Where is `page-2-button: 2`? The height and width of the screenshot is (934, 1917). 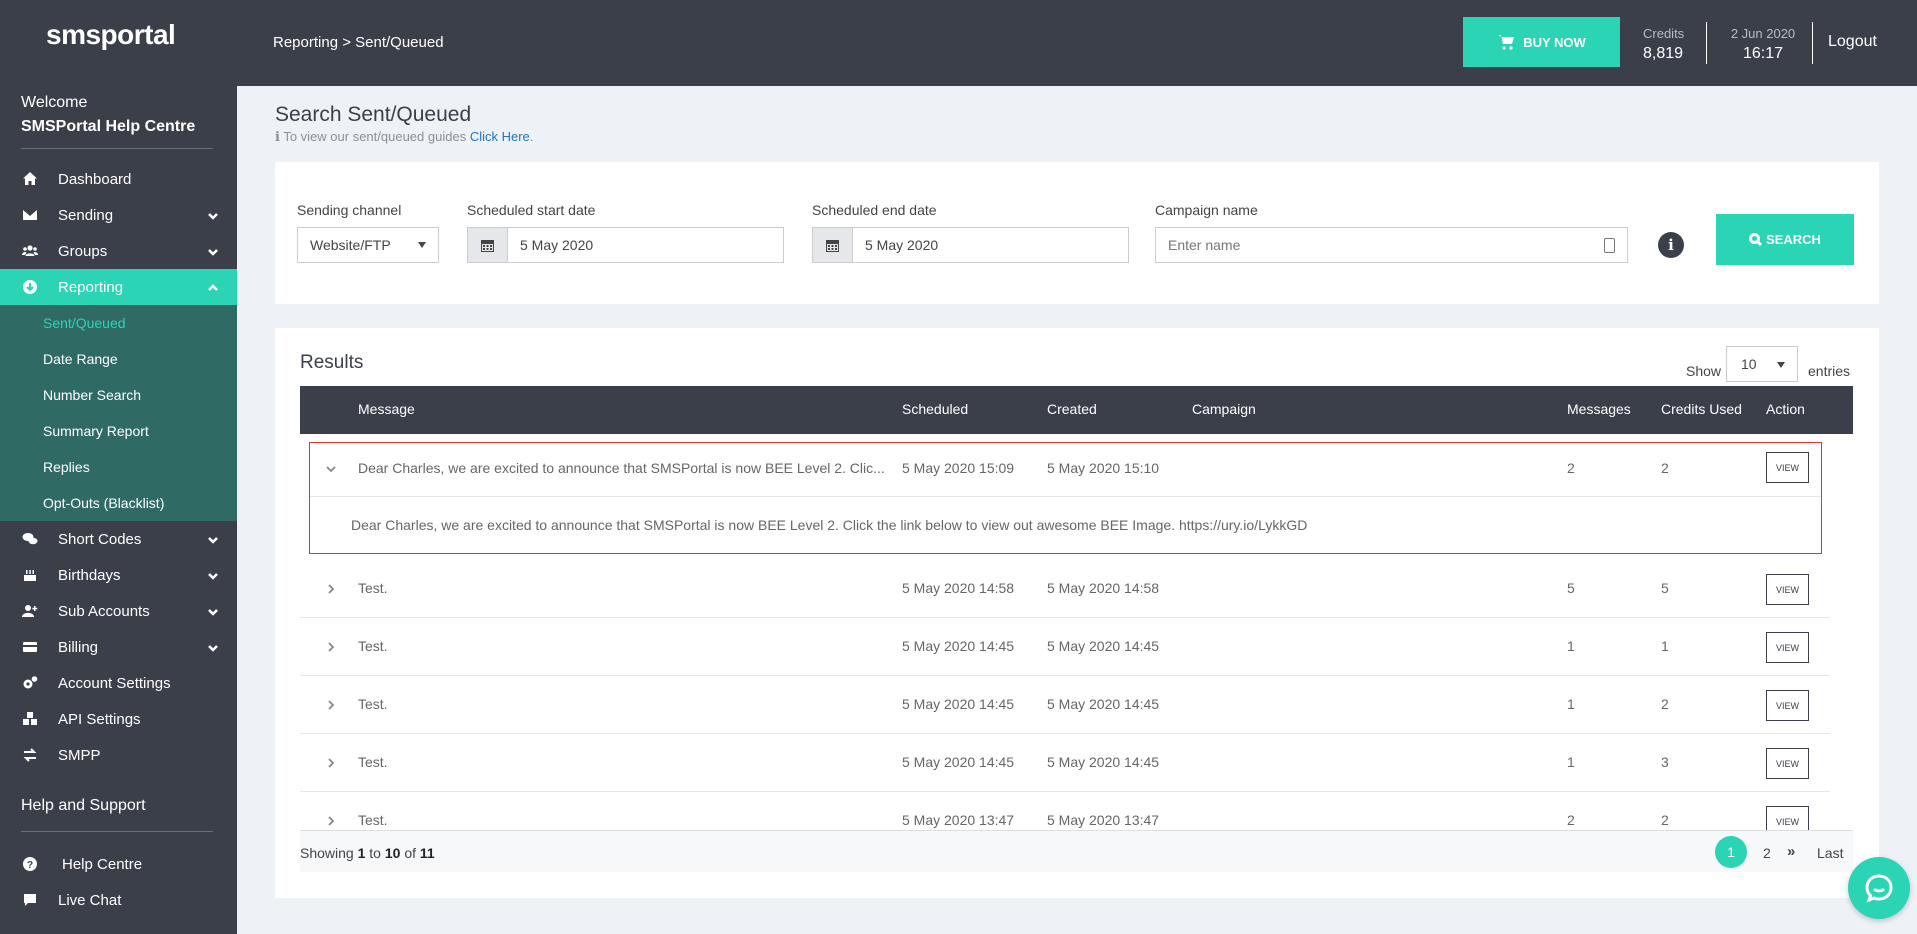
page-2-button: 2 is located at coordinates (1767, 853).